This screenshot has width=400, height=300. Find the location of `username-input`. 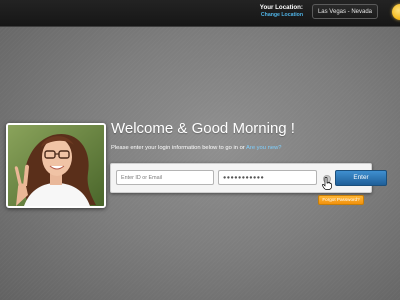

username-input is located at coordinates (165, 177).